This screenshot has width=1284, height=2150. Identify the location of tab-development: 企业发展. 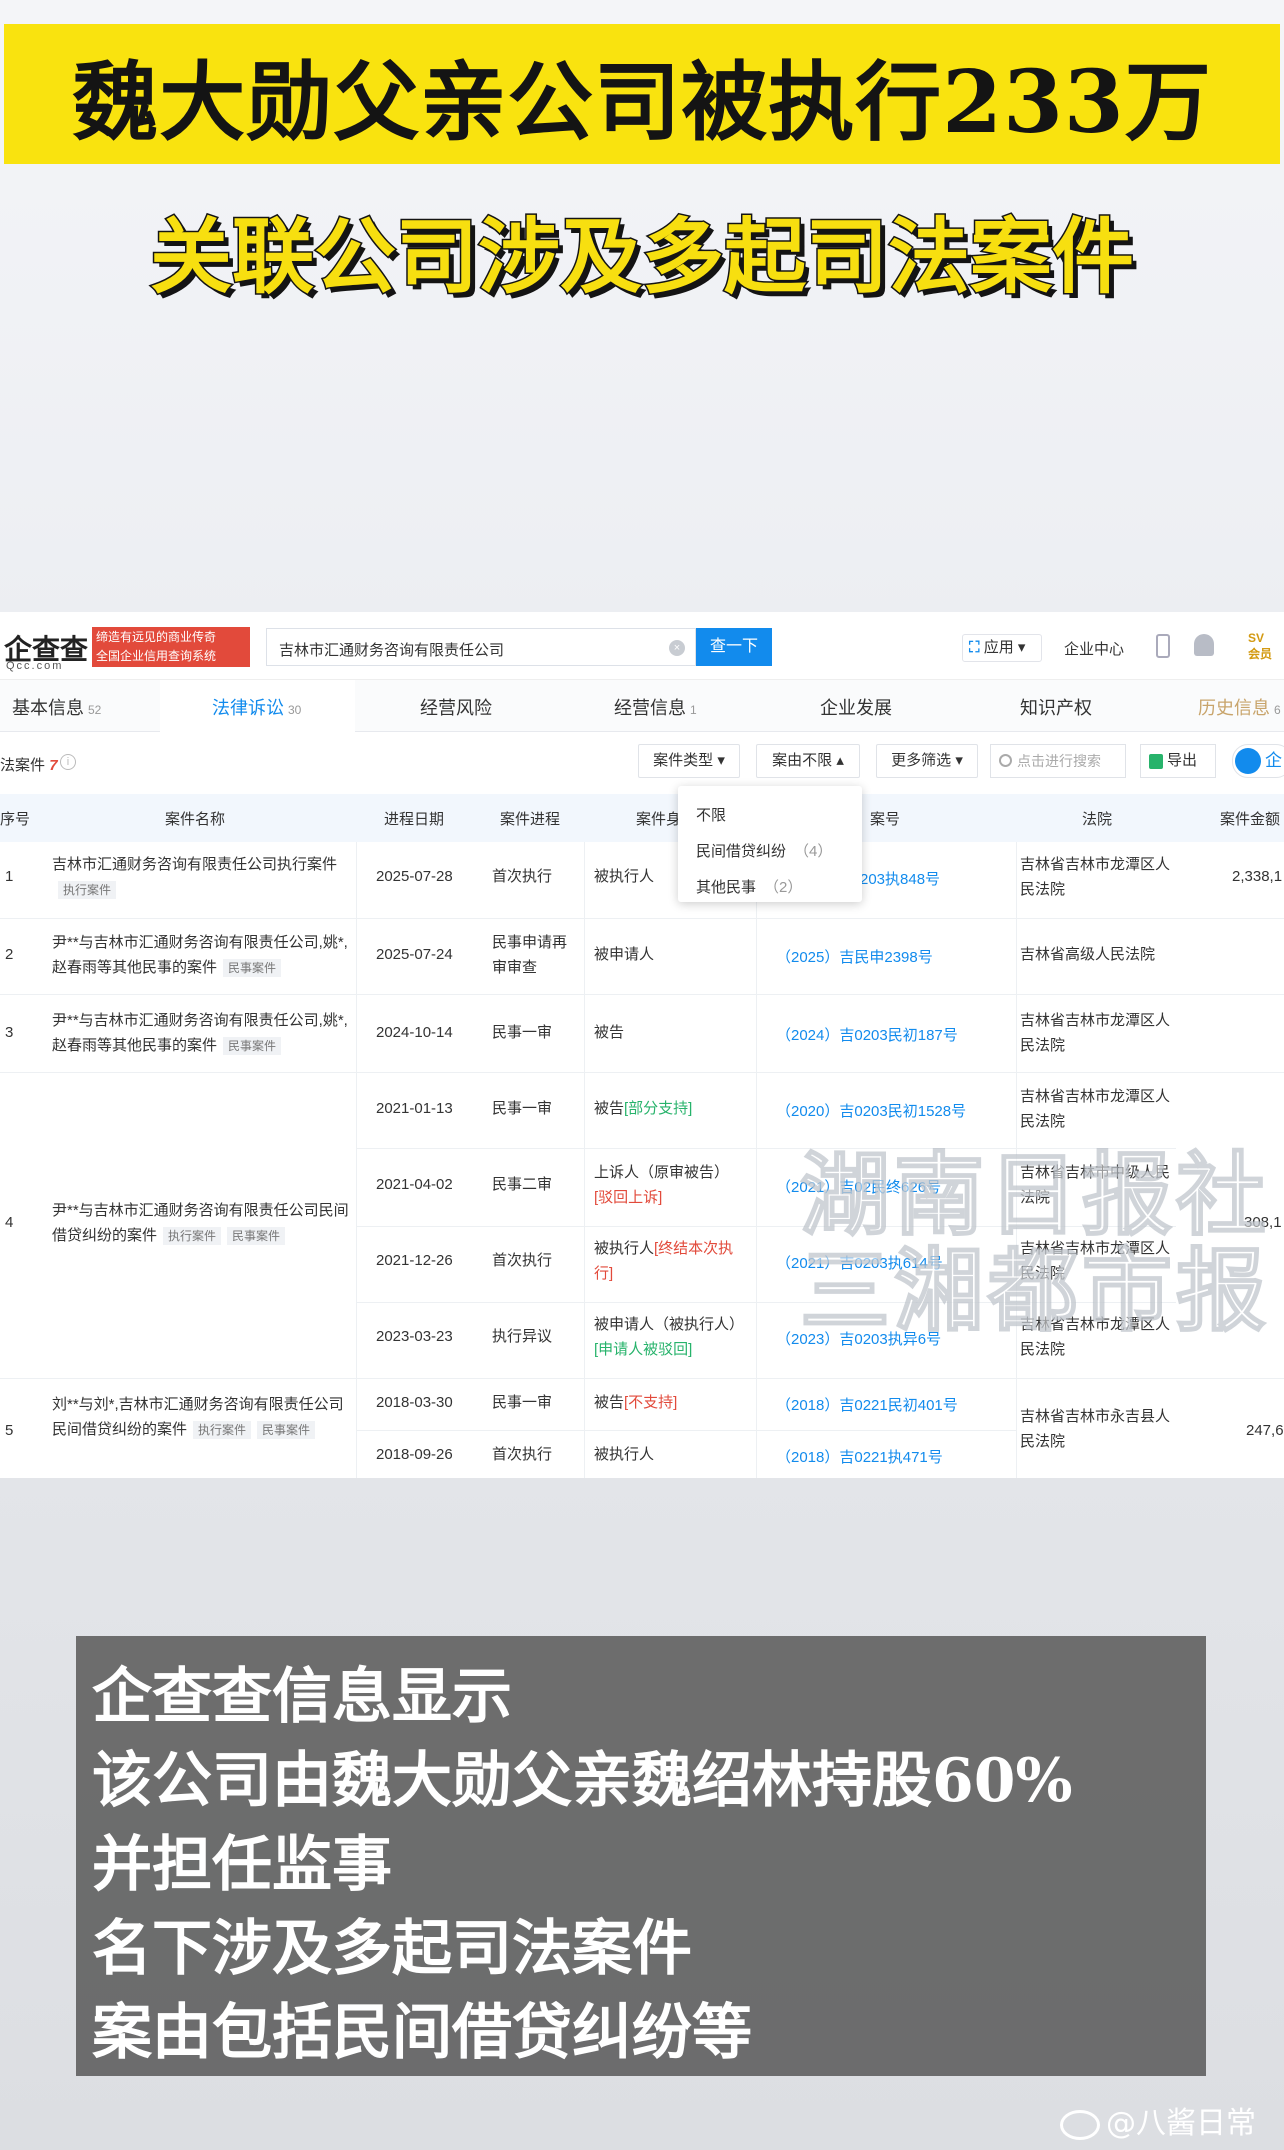
(856, 707).